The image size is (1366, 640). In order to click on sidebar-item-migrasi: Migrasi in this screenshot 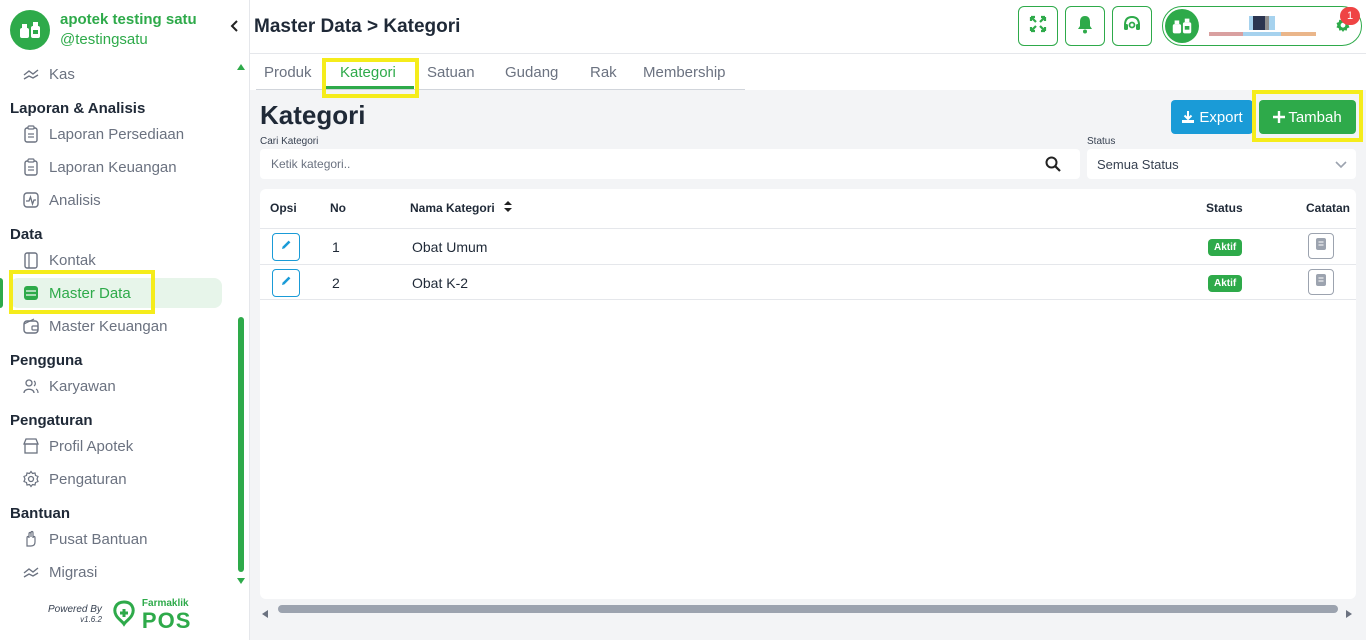, I will do `click(116, 572)`.